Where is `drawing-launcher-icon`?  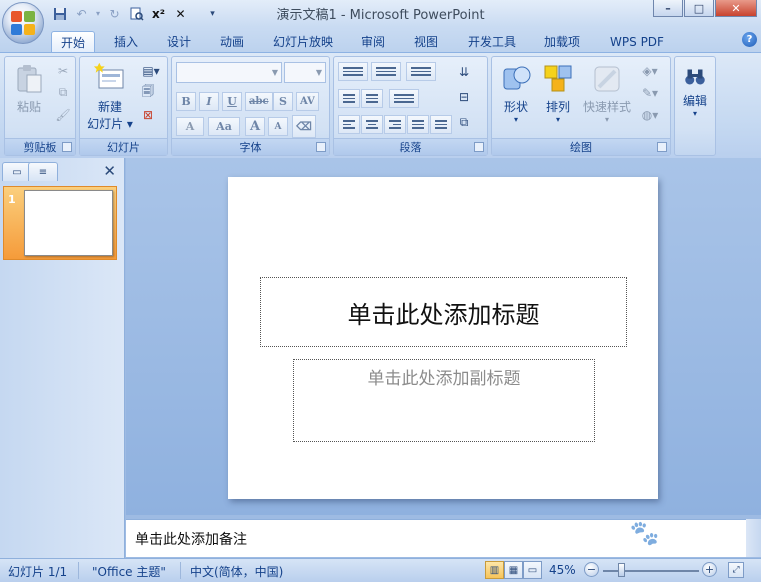 drawing-launcher-icon is located at coordinates (662, 147).